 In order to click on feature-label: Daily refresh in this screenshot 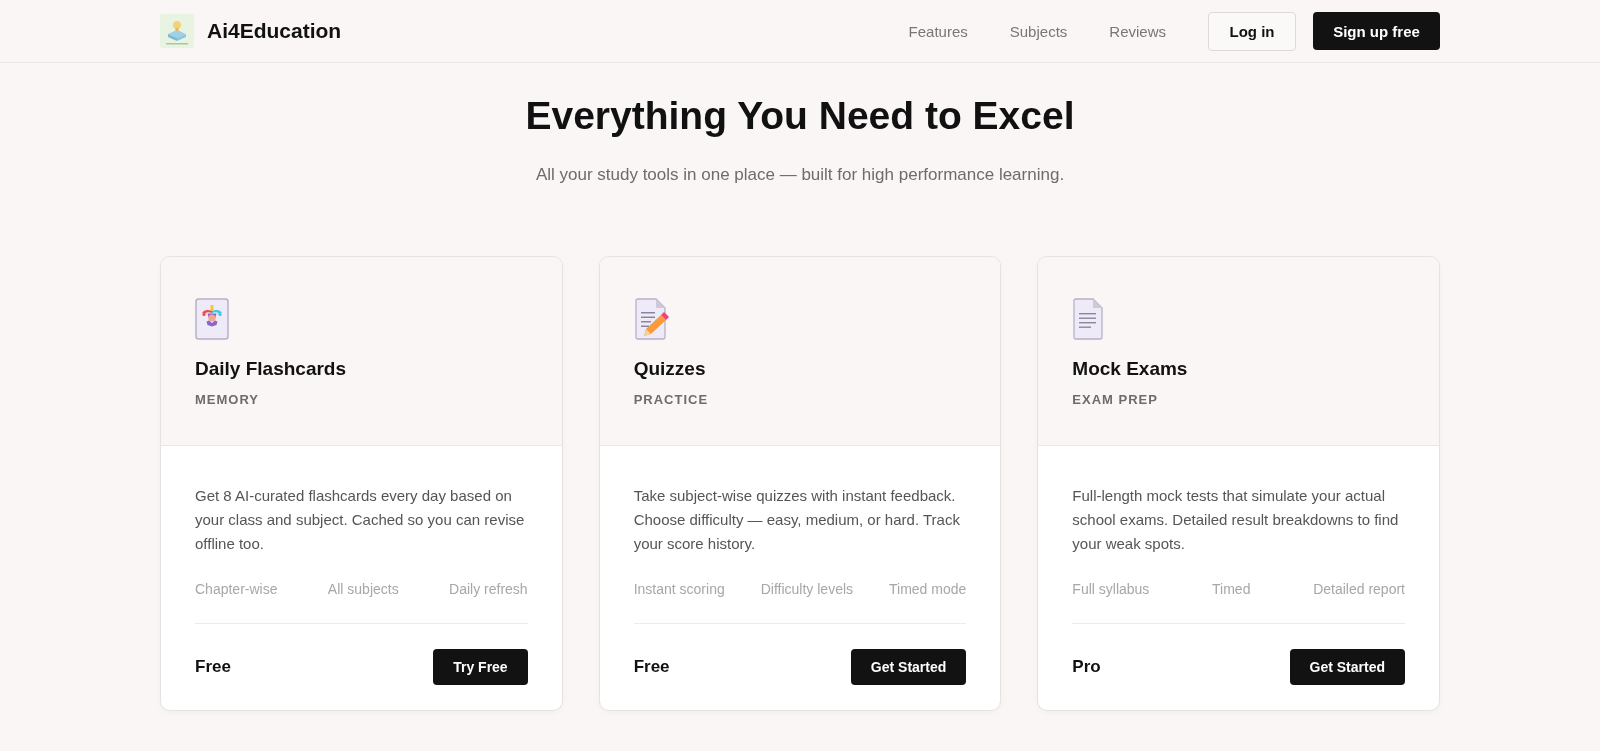, I will do `click(488, 589)`.